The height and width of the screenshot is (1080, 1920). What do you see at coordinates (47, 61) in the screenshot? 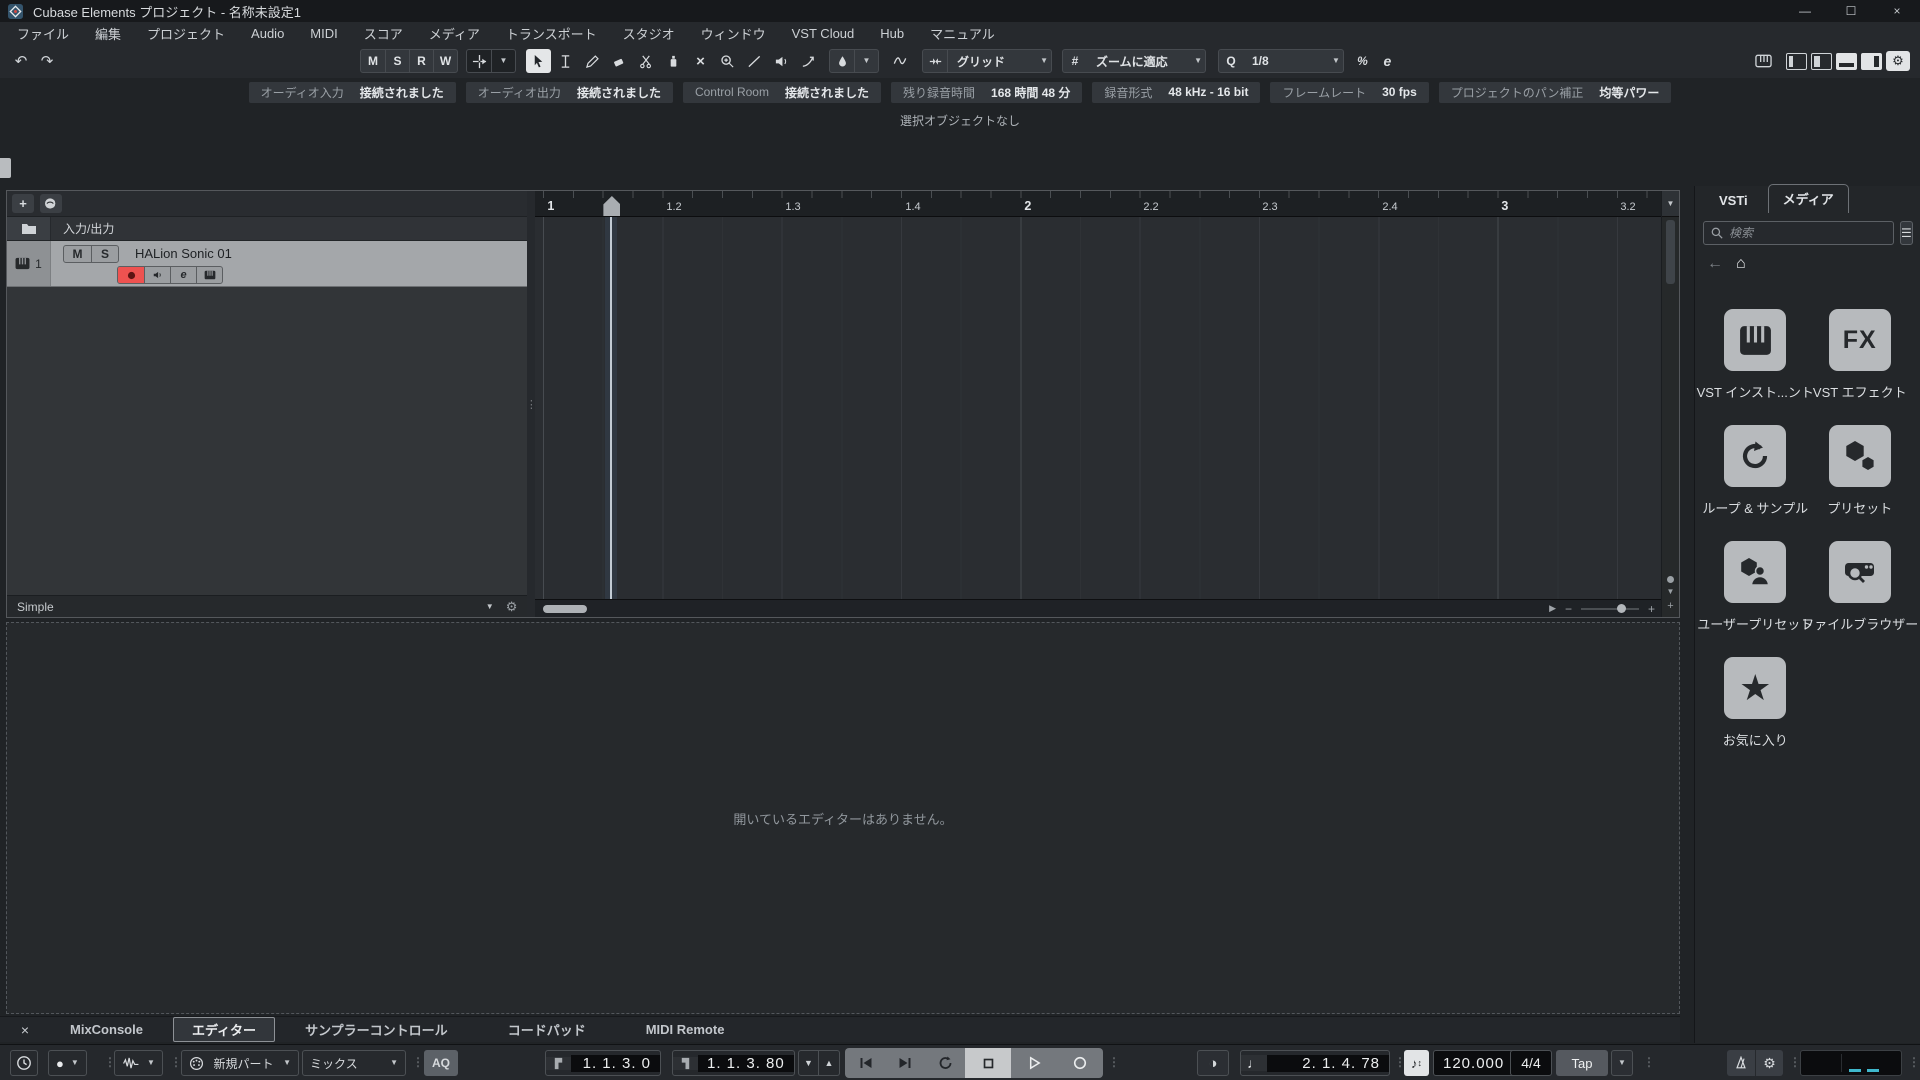
I see `redo-icon: ↷` at bounding box center [47, 61].